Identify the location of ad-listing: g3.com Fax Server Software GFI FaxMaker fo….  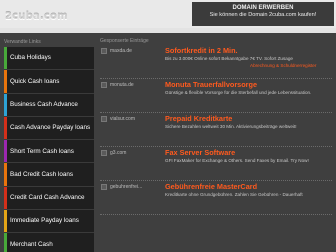
(216, 164).